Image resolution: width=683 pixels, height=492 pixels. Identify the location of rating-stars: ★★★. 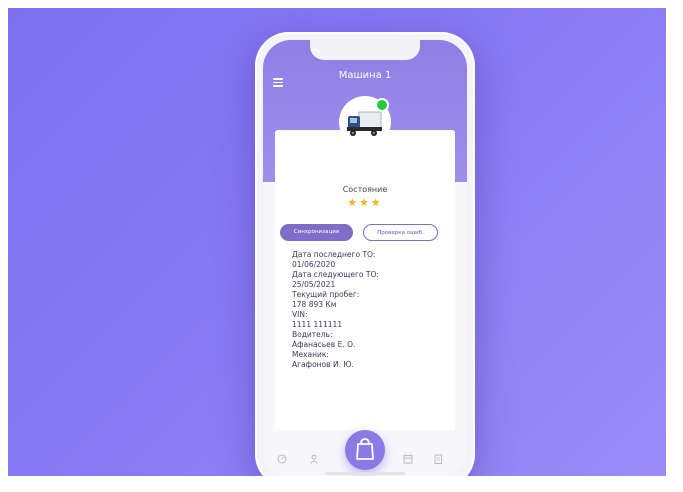
(365, 202).